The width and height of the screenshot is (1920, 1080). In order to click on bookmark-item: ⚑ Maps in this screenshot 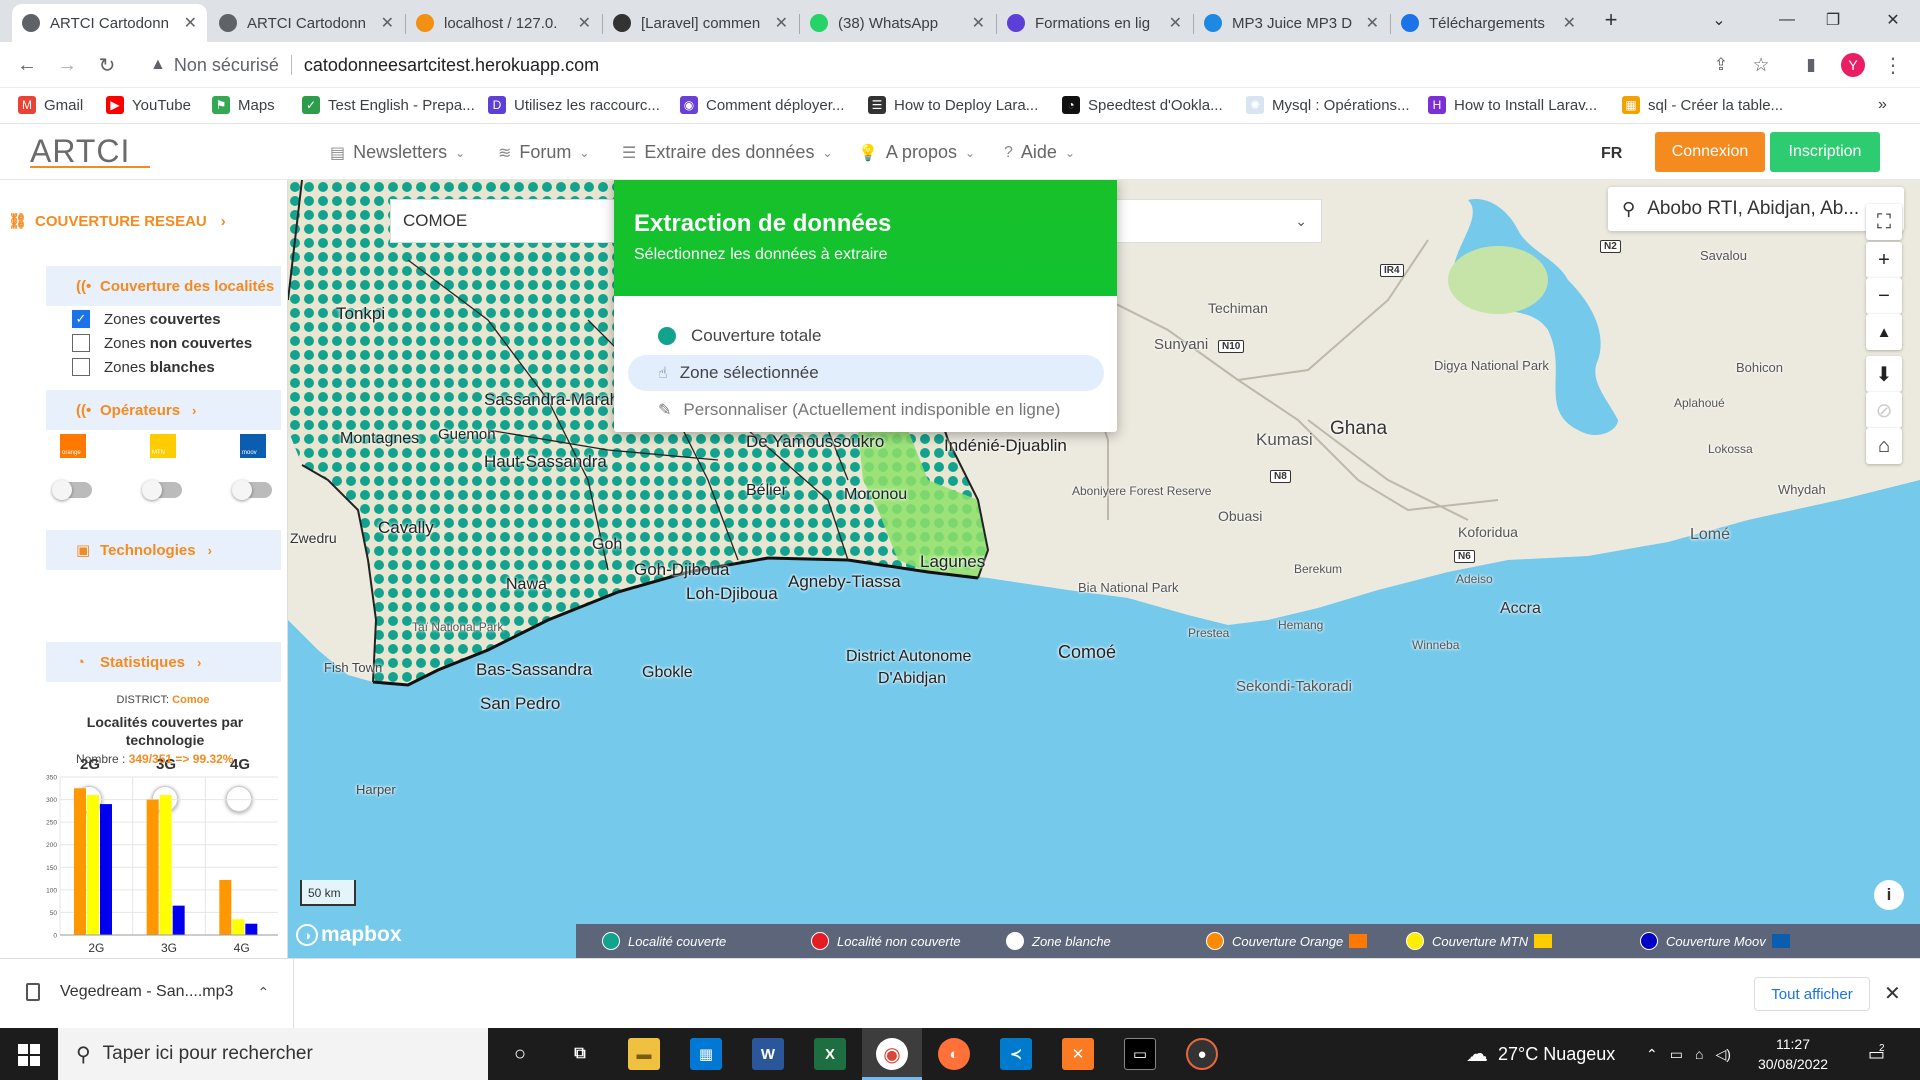, I will do `click(243, 105)`.